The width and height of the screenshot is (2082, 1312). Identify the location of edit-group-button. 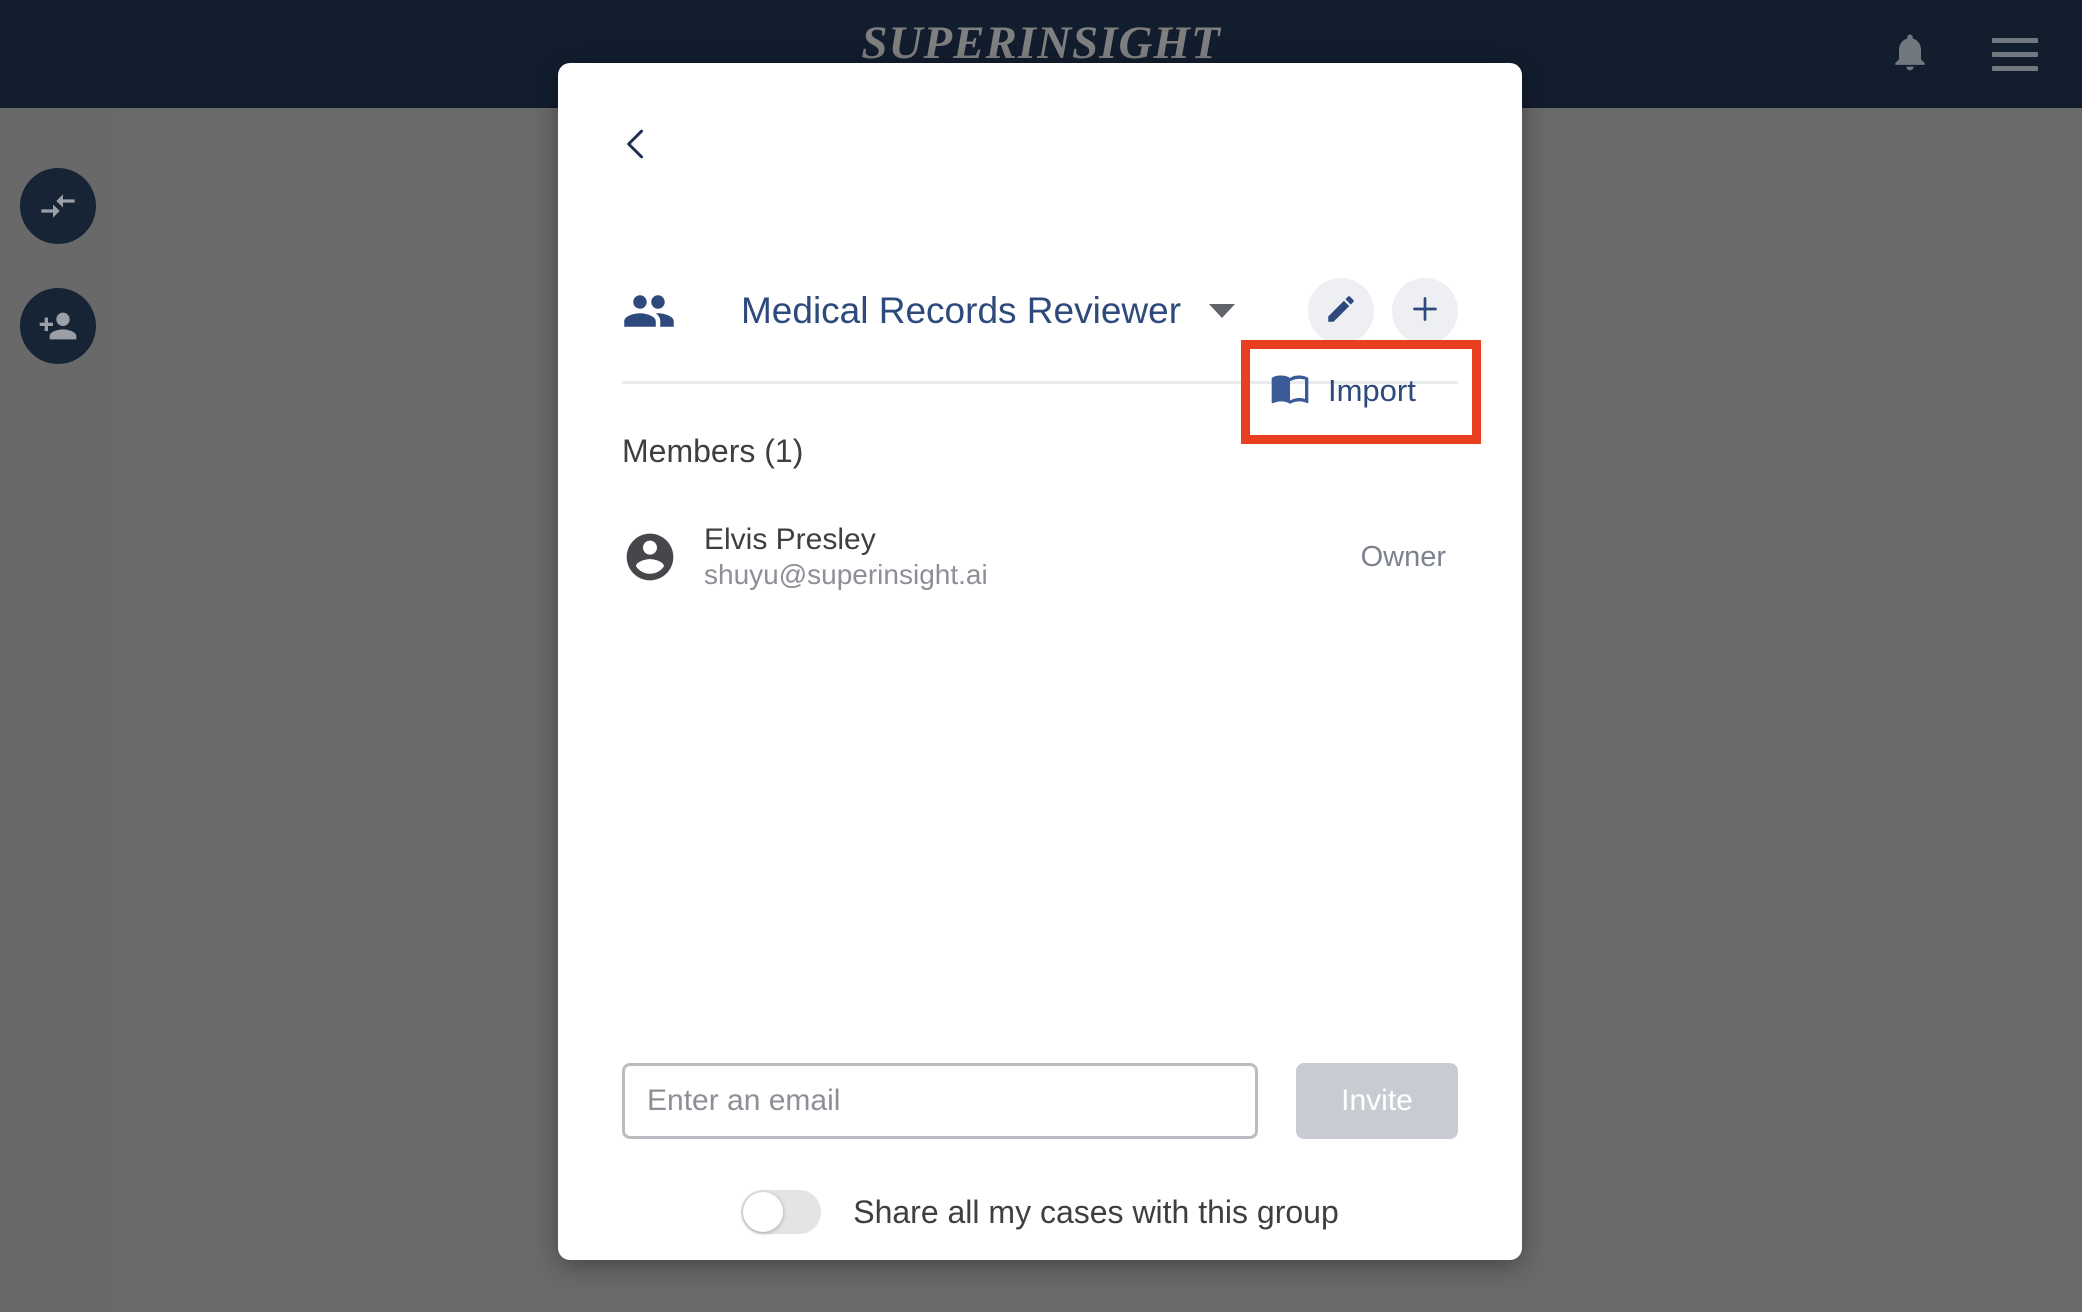
(1341, 311).